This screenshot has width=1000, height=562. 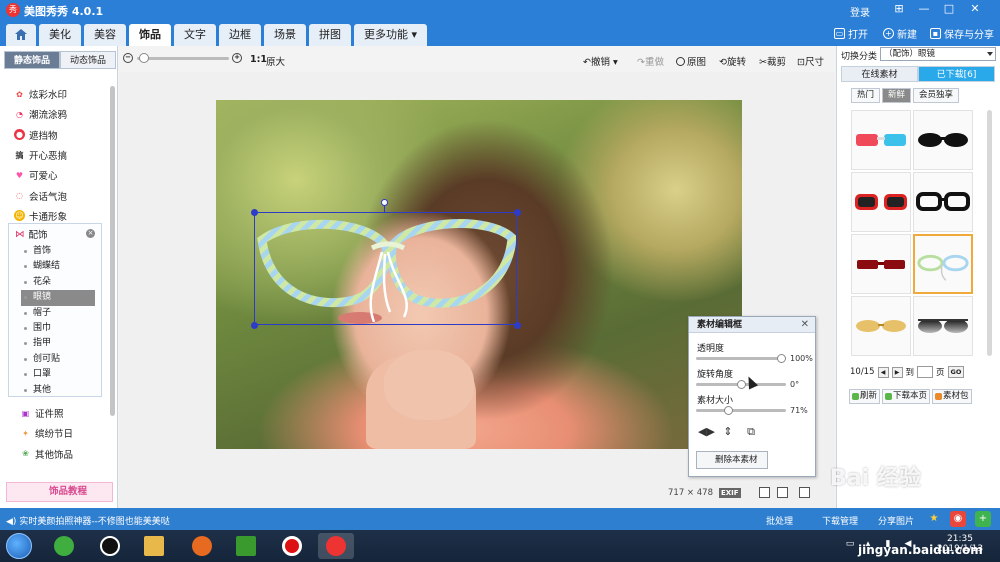 What do you see at coordinates (897, 95) in the screenshot?
I see `filter-new: 新鲜` at bounding box center [897, 95].